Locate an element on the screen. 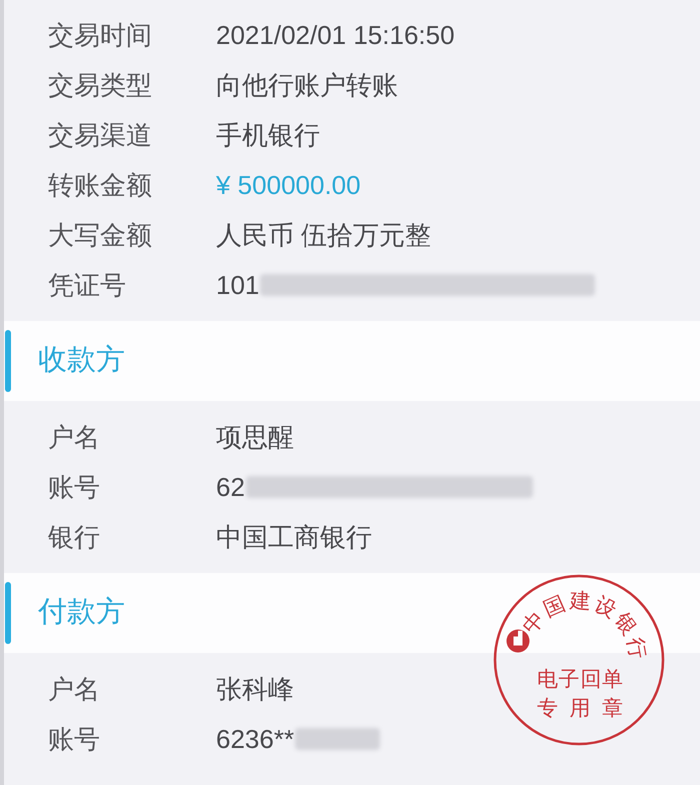 Image resolution: width=700 pixels, height=785 pixels. field-value: 手机银行 is located at coordinates (268, 135).